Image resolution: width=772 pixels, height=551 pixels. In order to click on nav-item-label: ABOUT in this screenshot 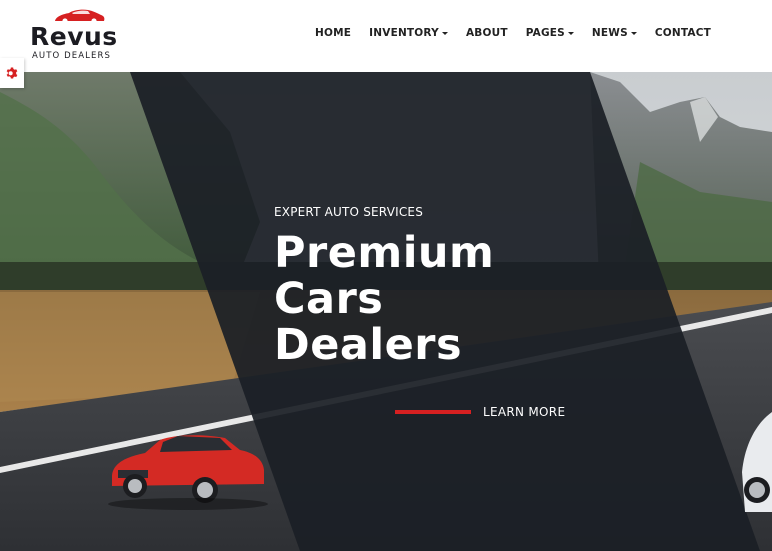, I will do `click(486, 33)`.